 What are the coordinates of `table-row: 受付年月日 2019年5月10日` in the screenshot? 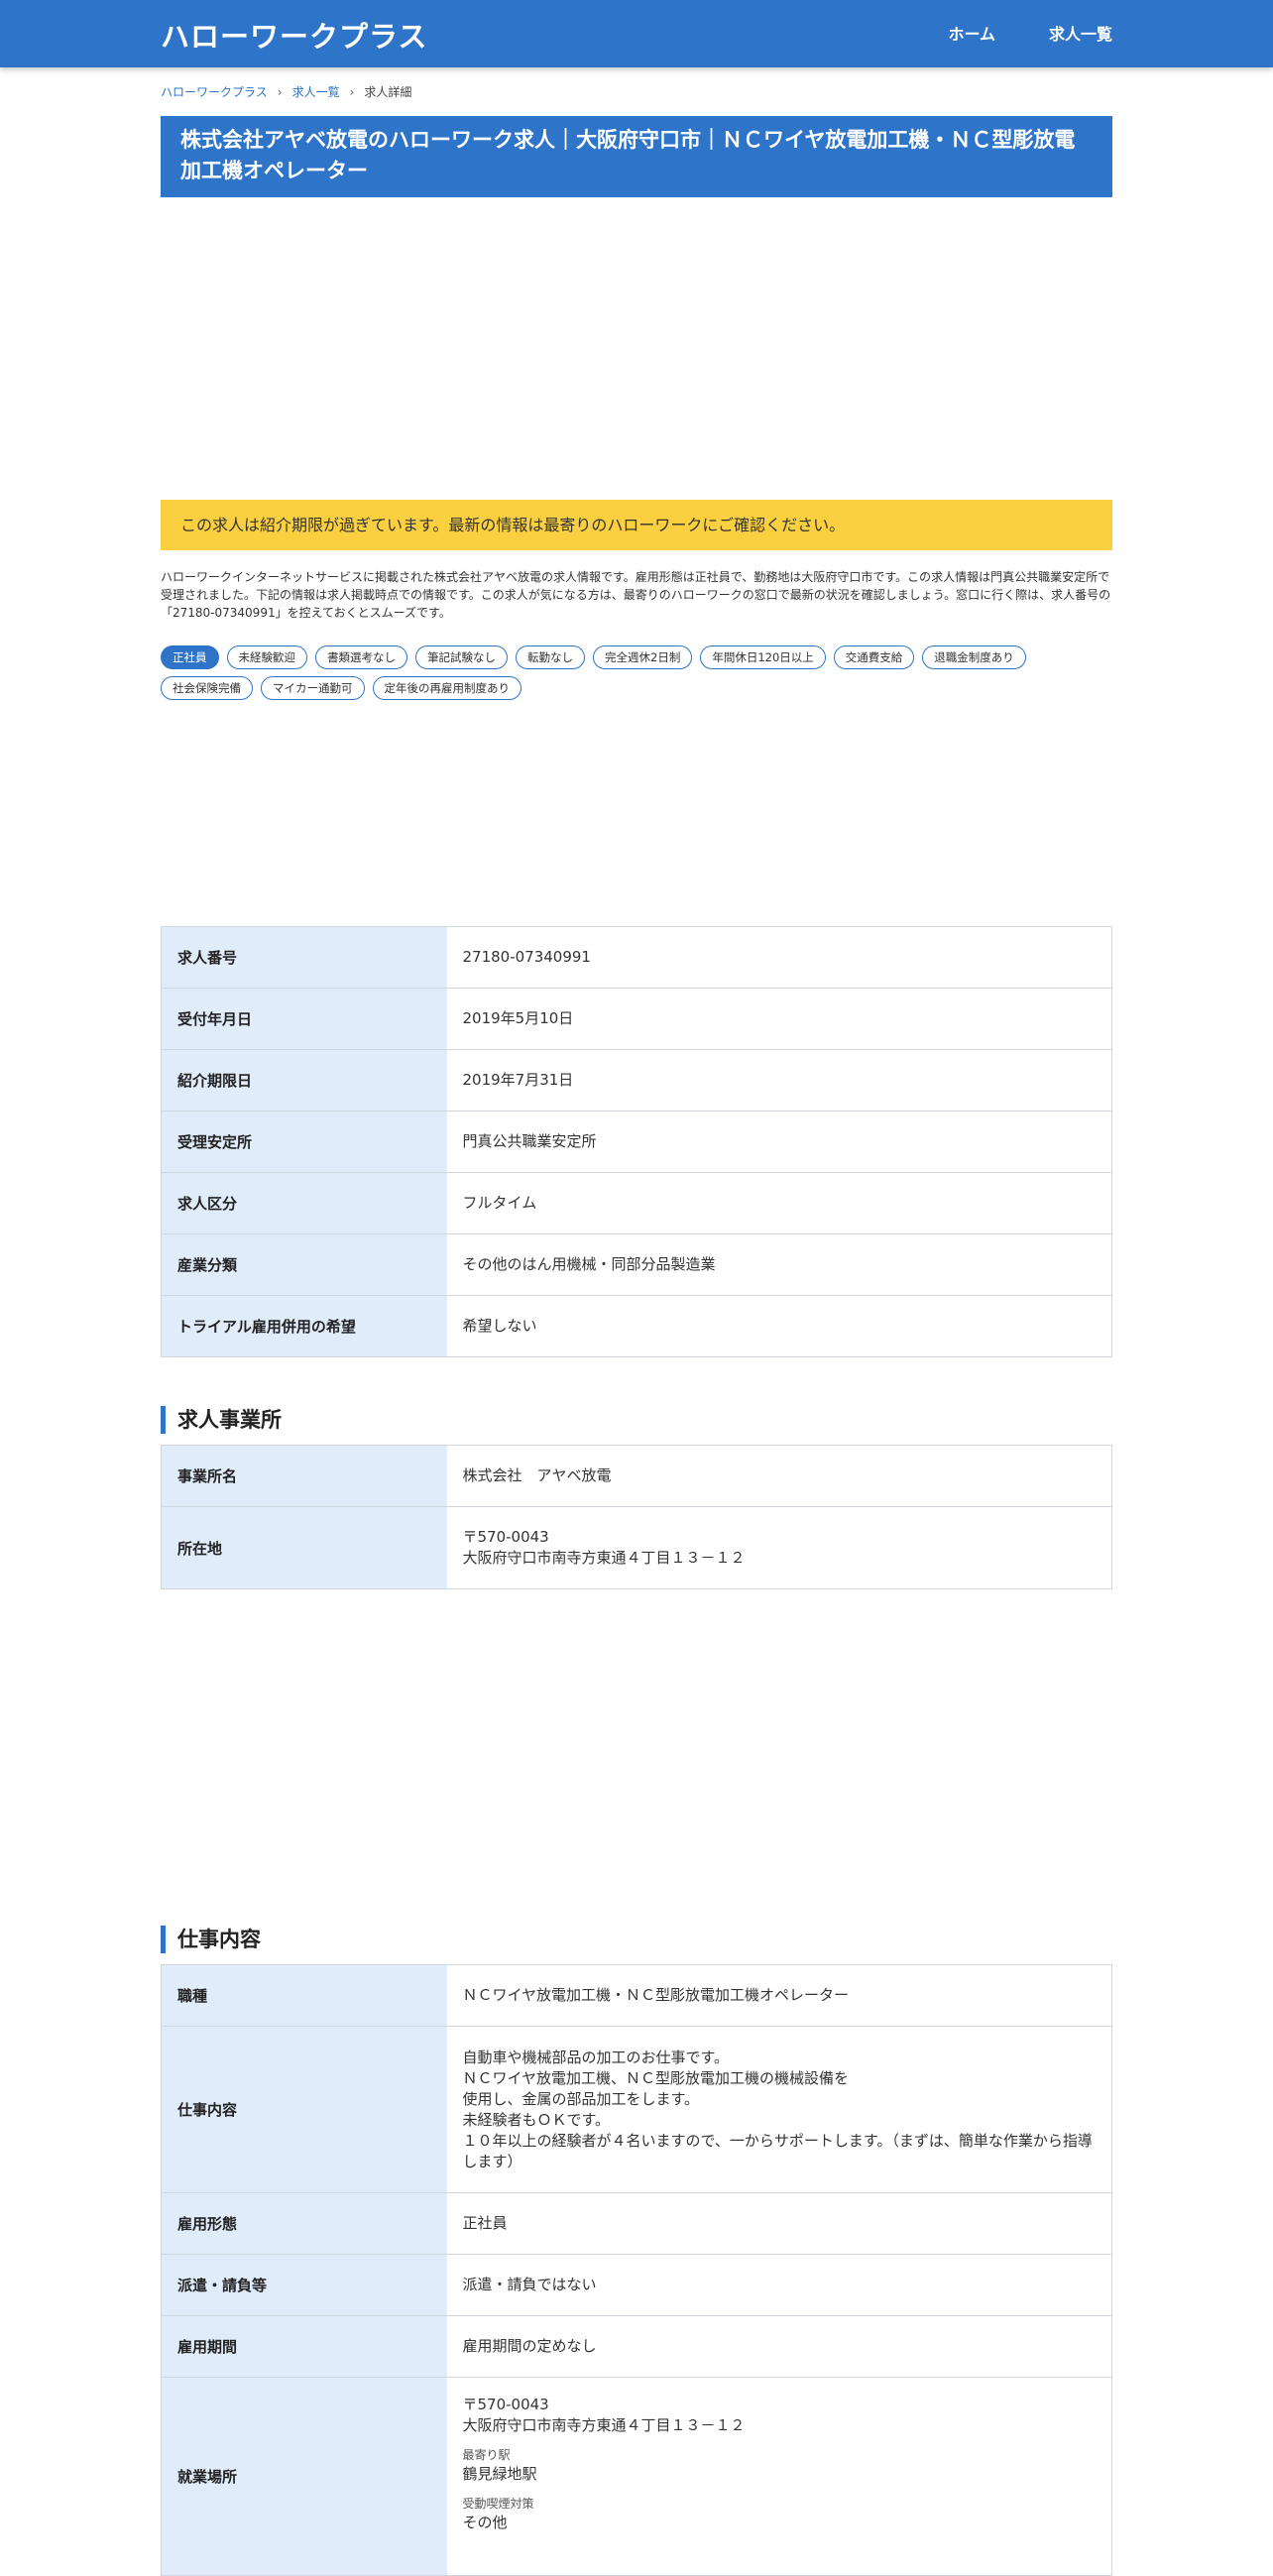 It's located at (636, 1019).